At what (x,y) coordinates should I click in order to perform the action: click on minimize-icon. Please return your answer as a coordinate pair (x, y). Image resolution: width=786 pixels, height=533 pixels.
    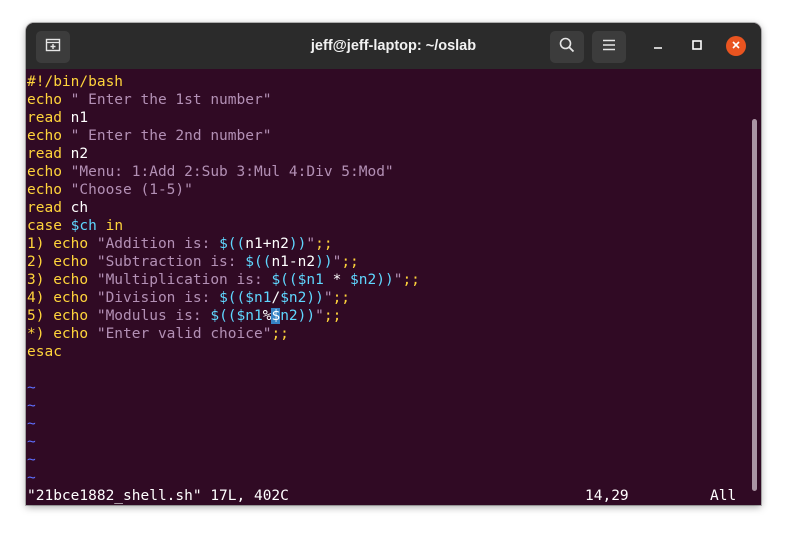
    Looking at the image, I should click on (658, 46).